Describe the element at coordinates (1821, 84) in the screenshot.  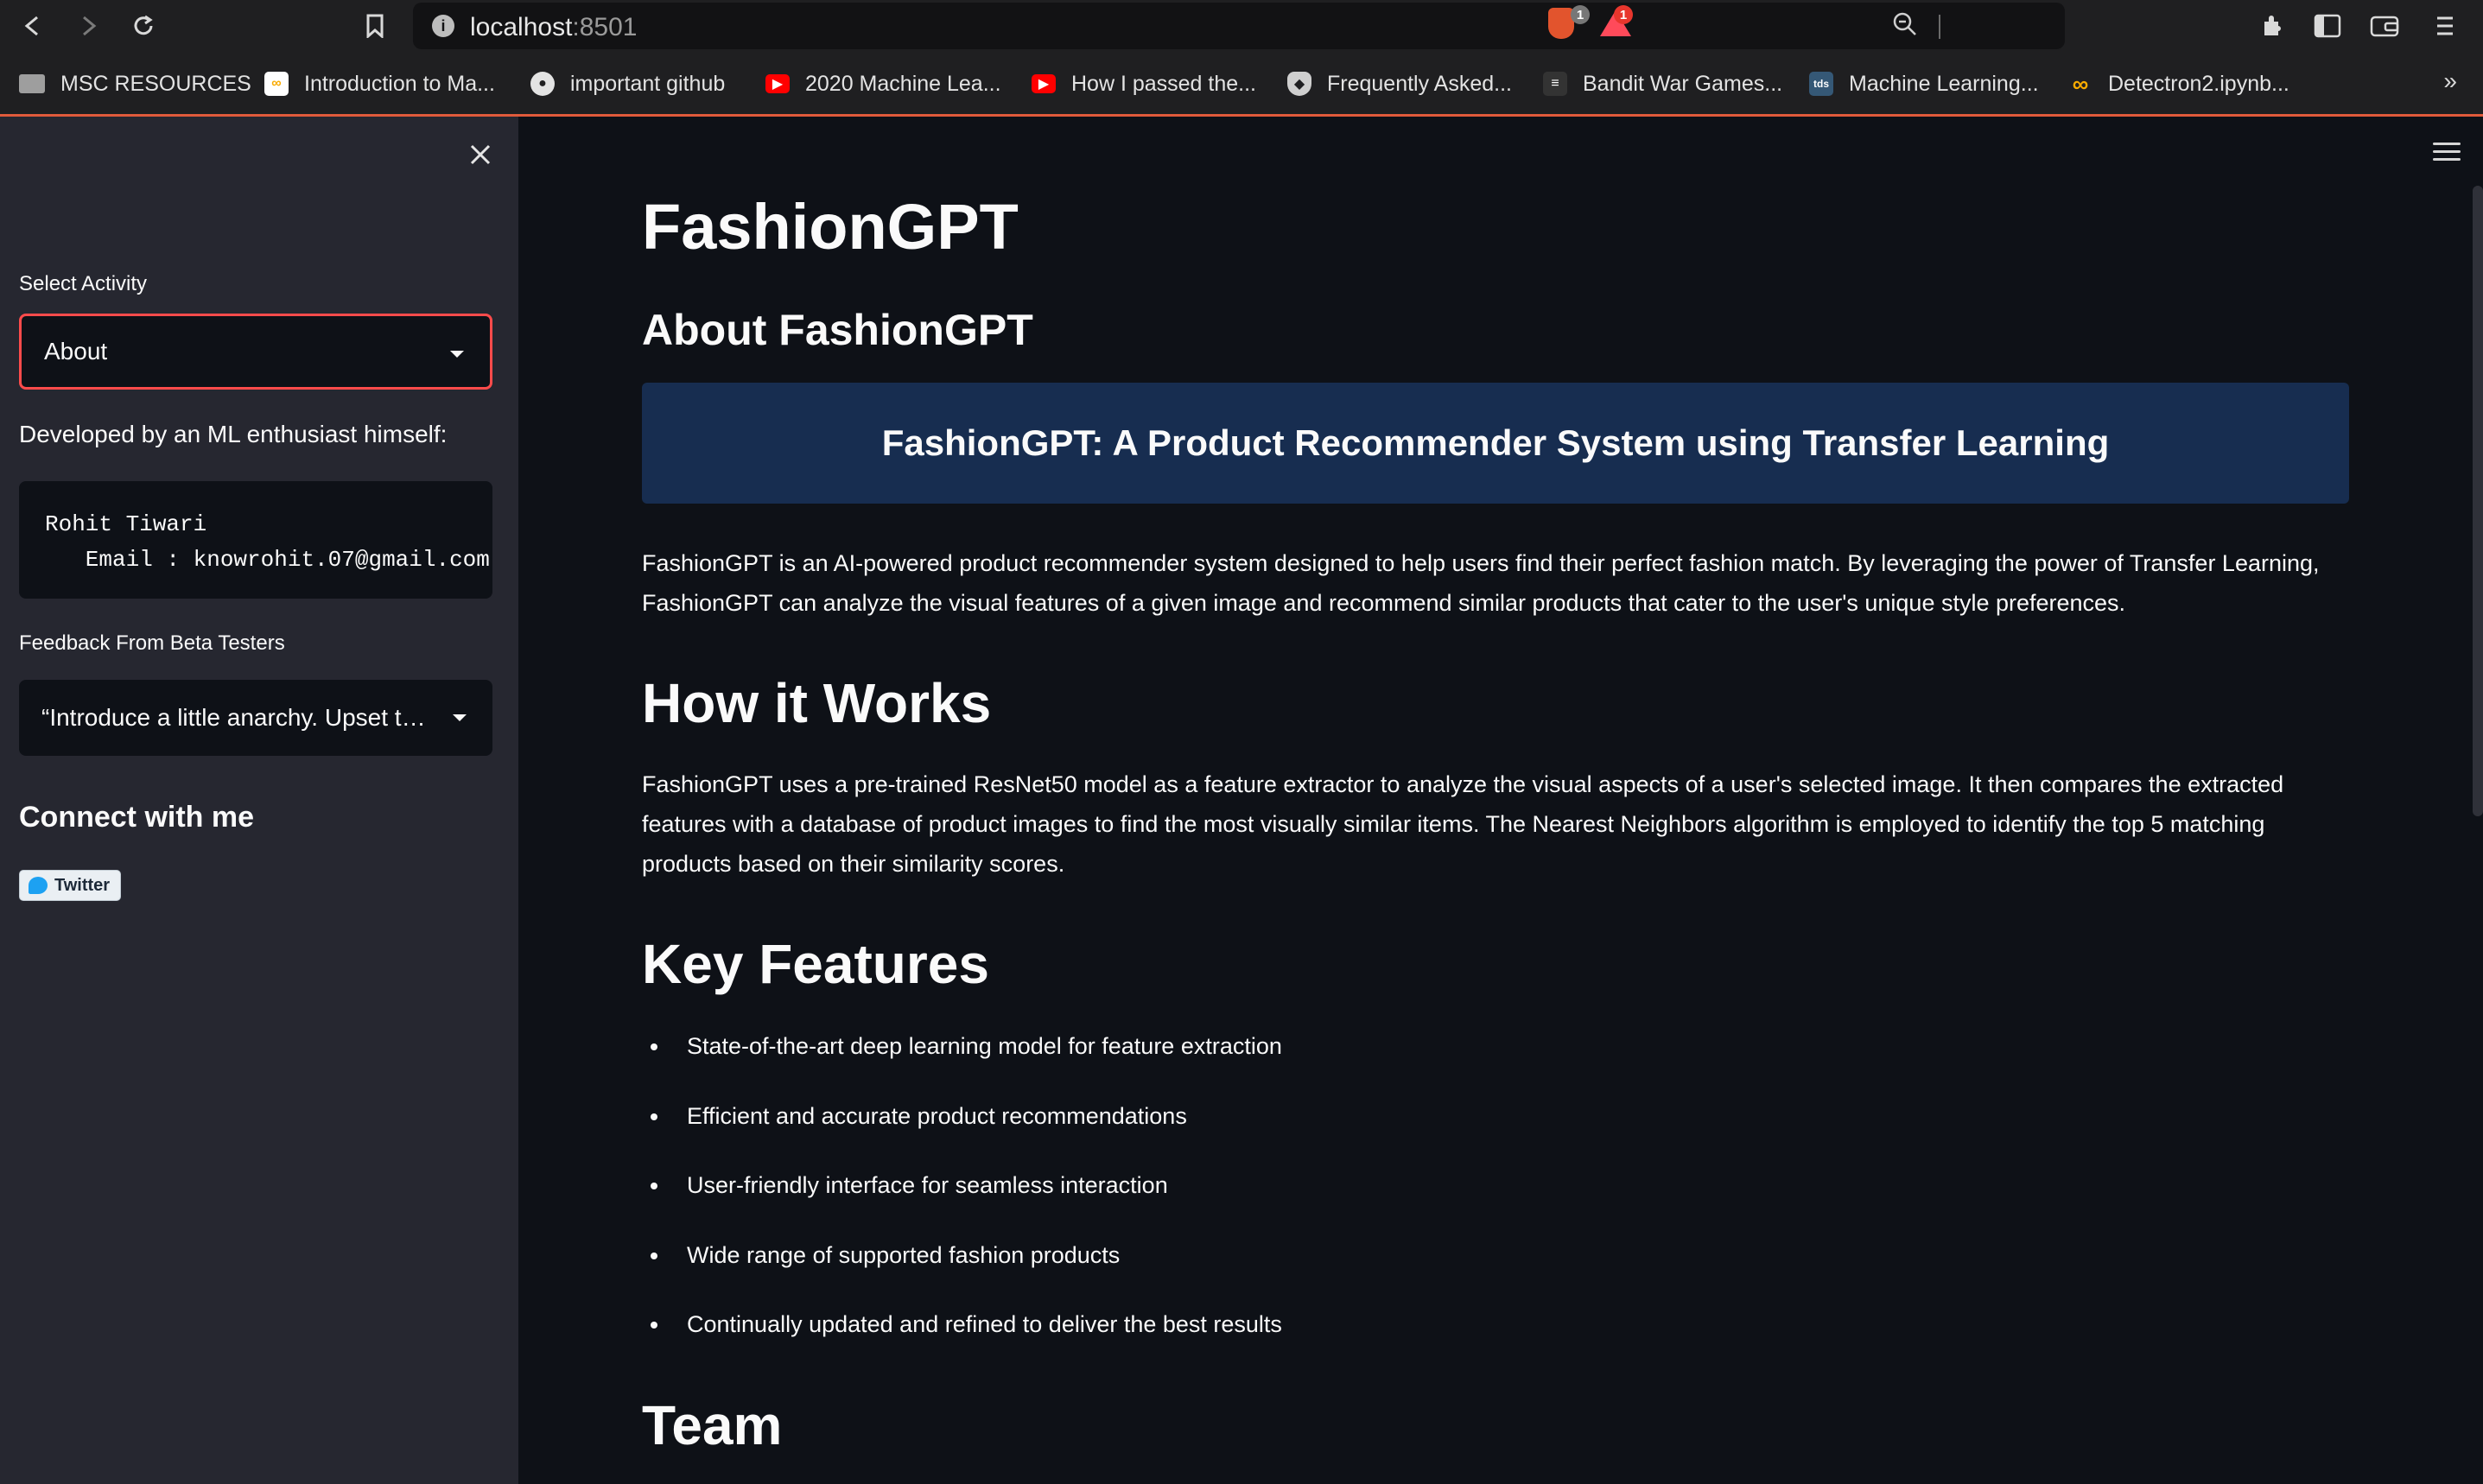
I see `tds-icon: tds` at that location.